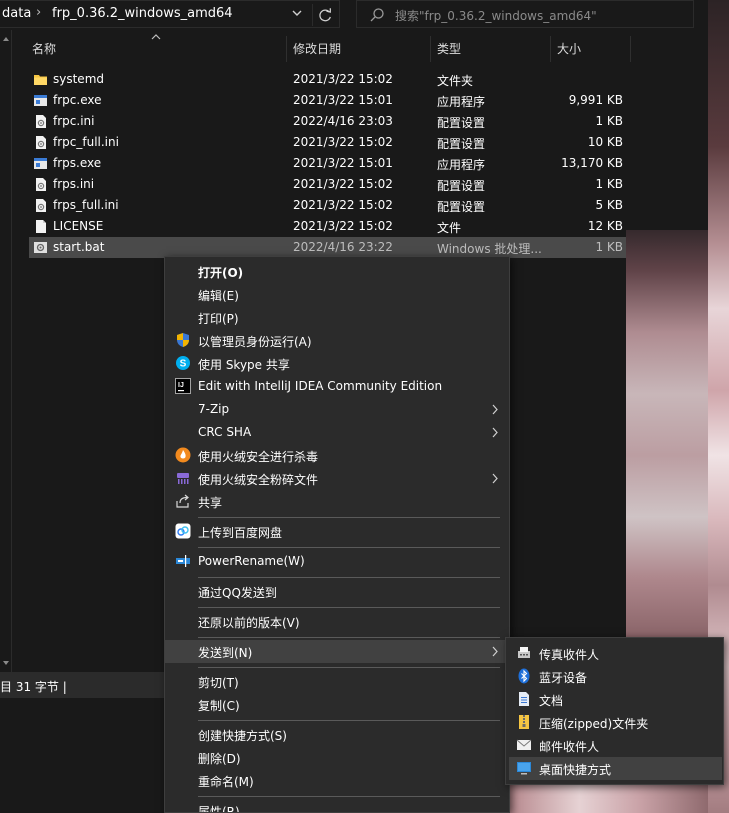 Image resolution: width=729 pixels, height=813 pixels. I want to click on scroll-down-icon, so click(6, 663).